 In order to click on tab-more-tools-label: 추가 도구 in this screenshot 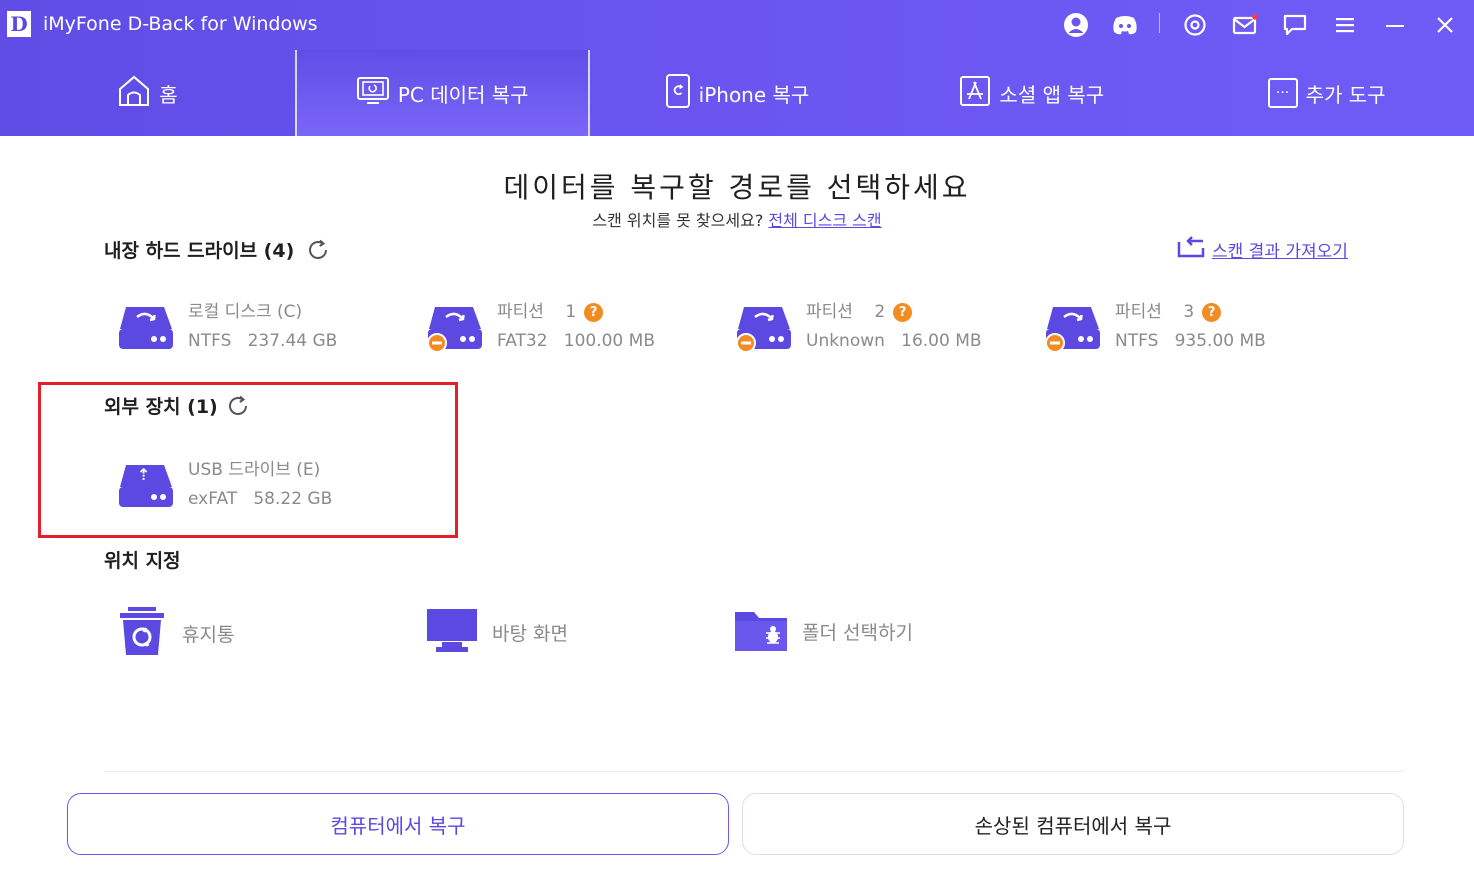, I will do `click(1345, 94)`.